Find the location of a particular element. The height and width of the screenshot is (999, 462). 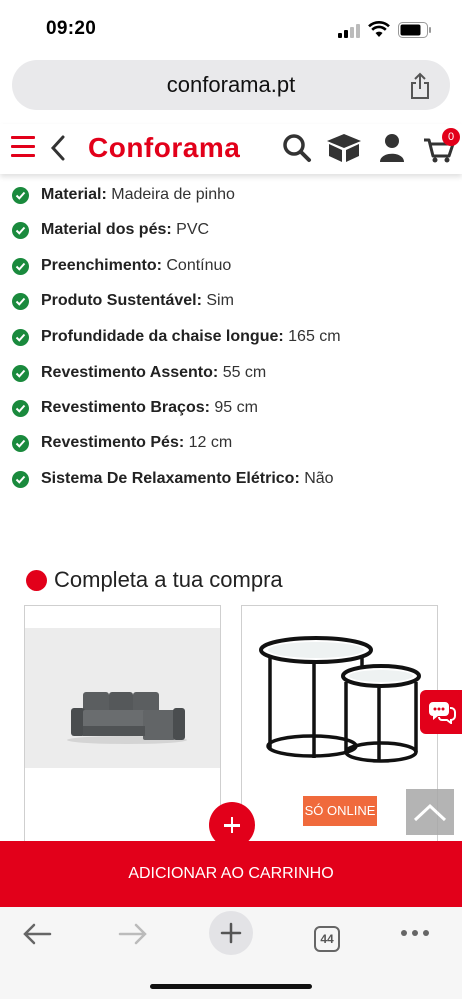

cart-count-badge: 0 is located at coordinates (451, 137).